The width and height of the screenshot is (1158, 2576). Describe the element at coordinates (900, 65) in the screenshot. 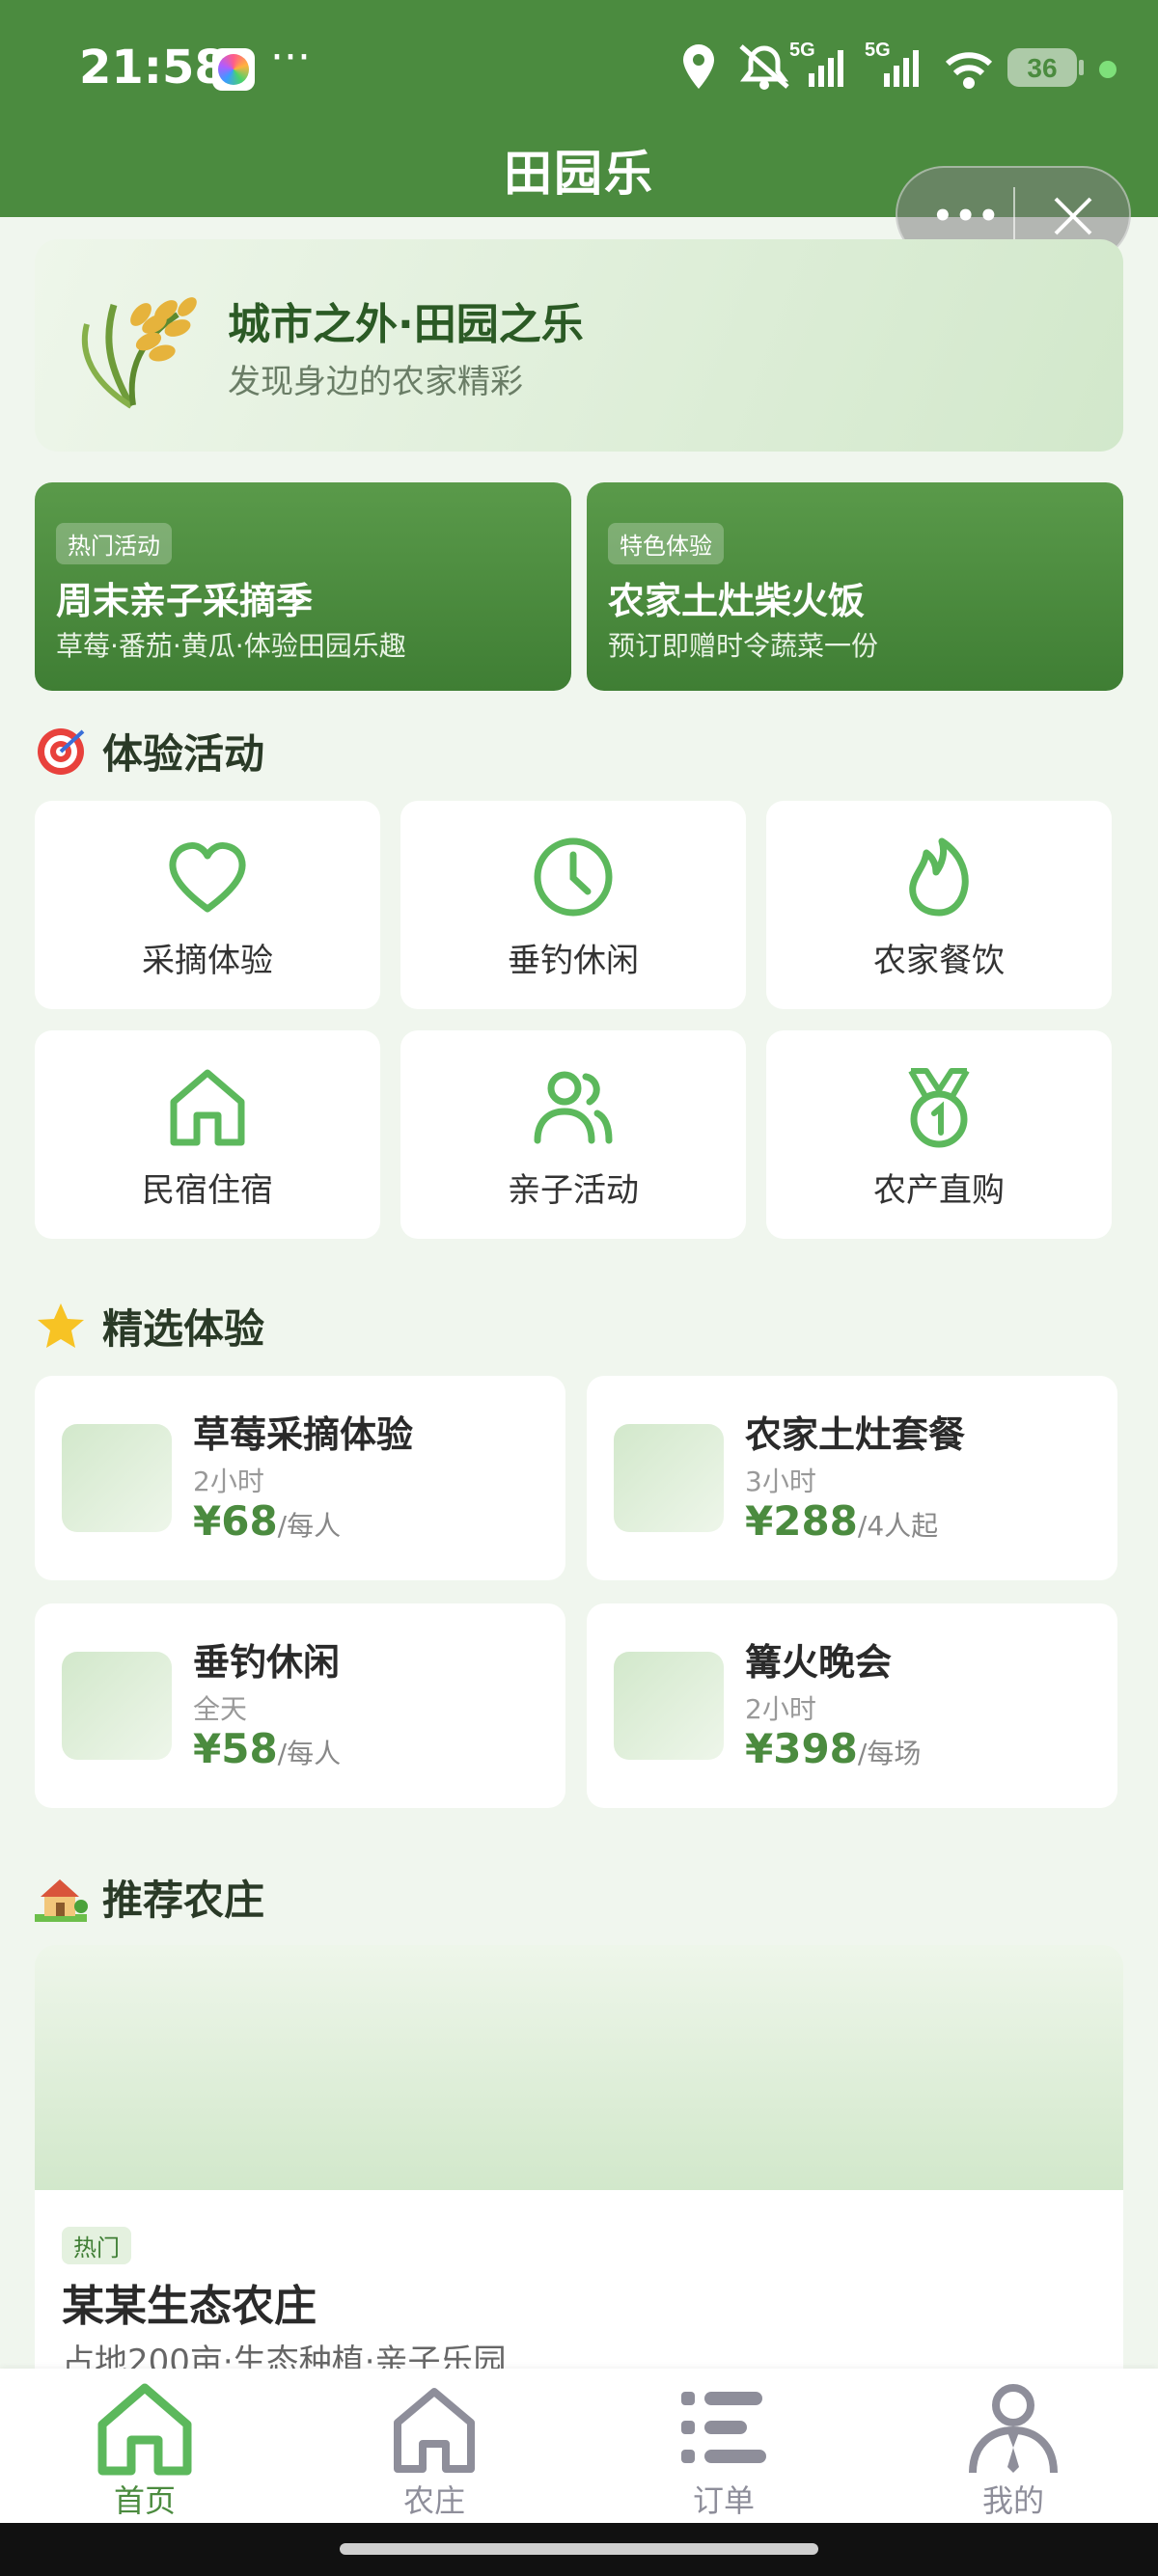

I see `status-icons: 5G 5G 36` at that location.